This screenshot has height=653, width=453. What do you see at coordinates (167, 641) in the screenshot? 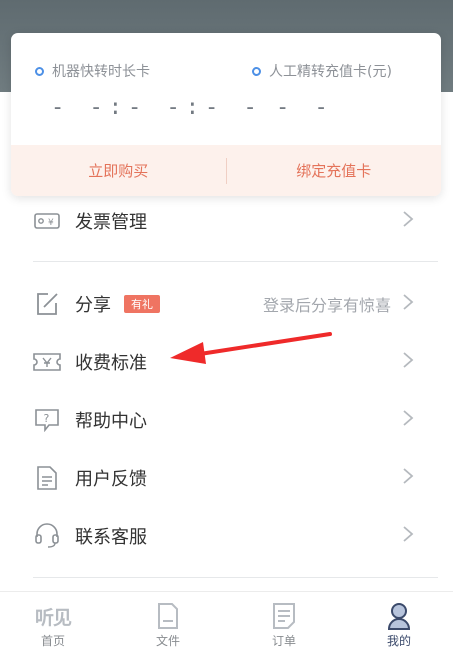
I see `tab-label-files: 文件` at bounding box center [167, 641].